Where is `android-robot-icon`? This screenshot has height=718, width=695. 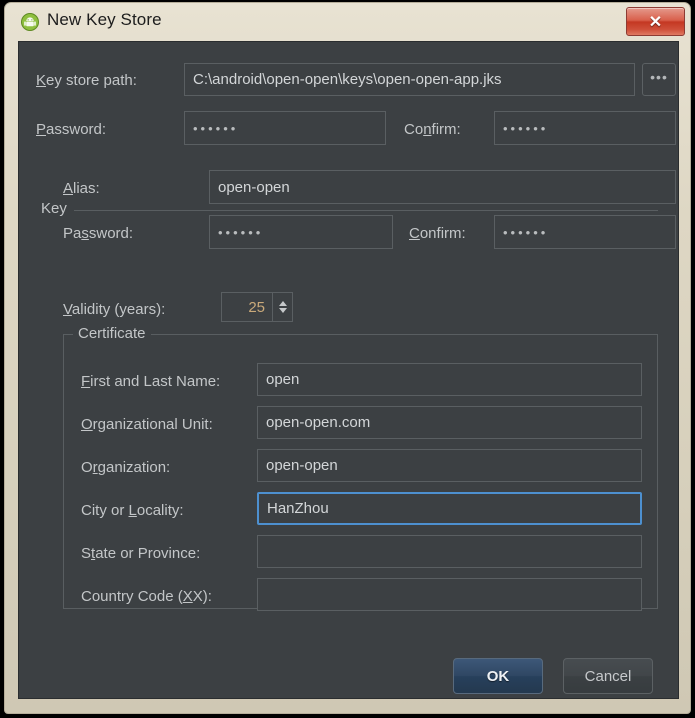
android-robot-icon is located at coordinates (30, 22).